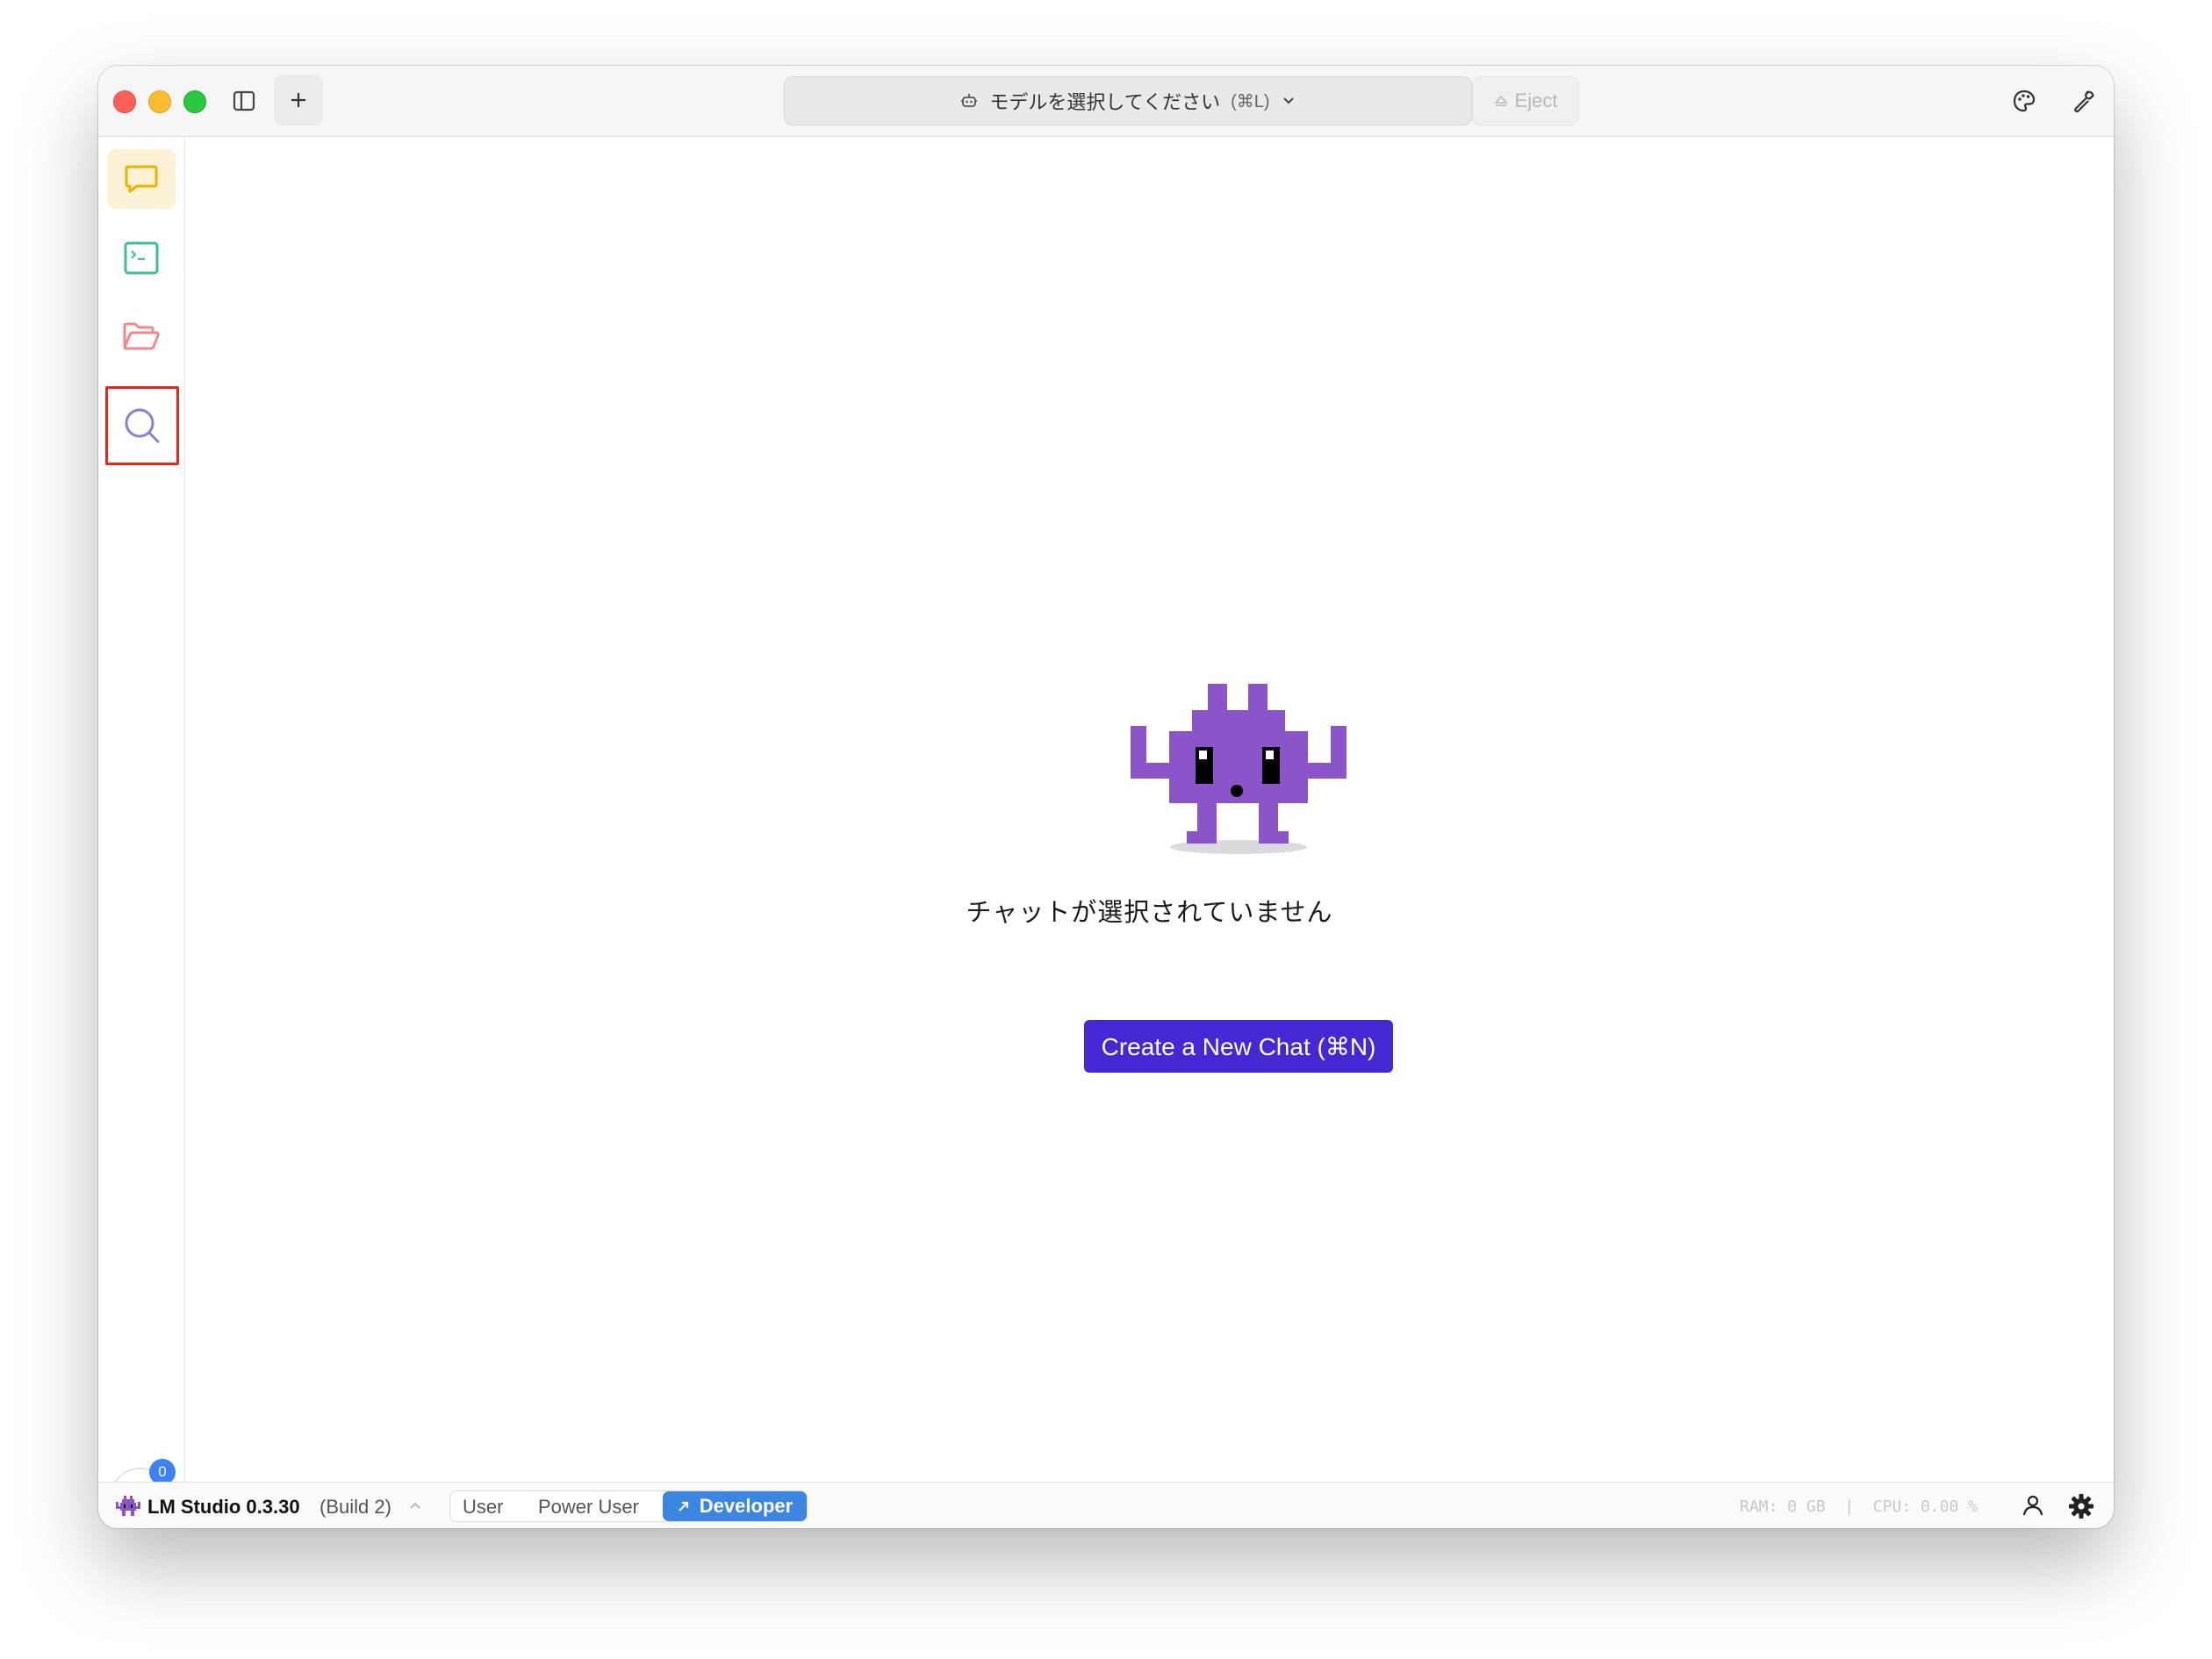  I want to click on plus-icon, so click(298, 100).